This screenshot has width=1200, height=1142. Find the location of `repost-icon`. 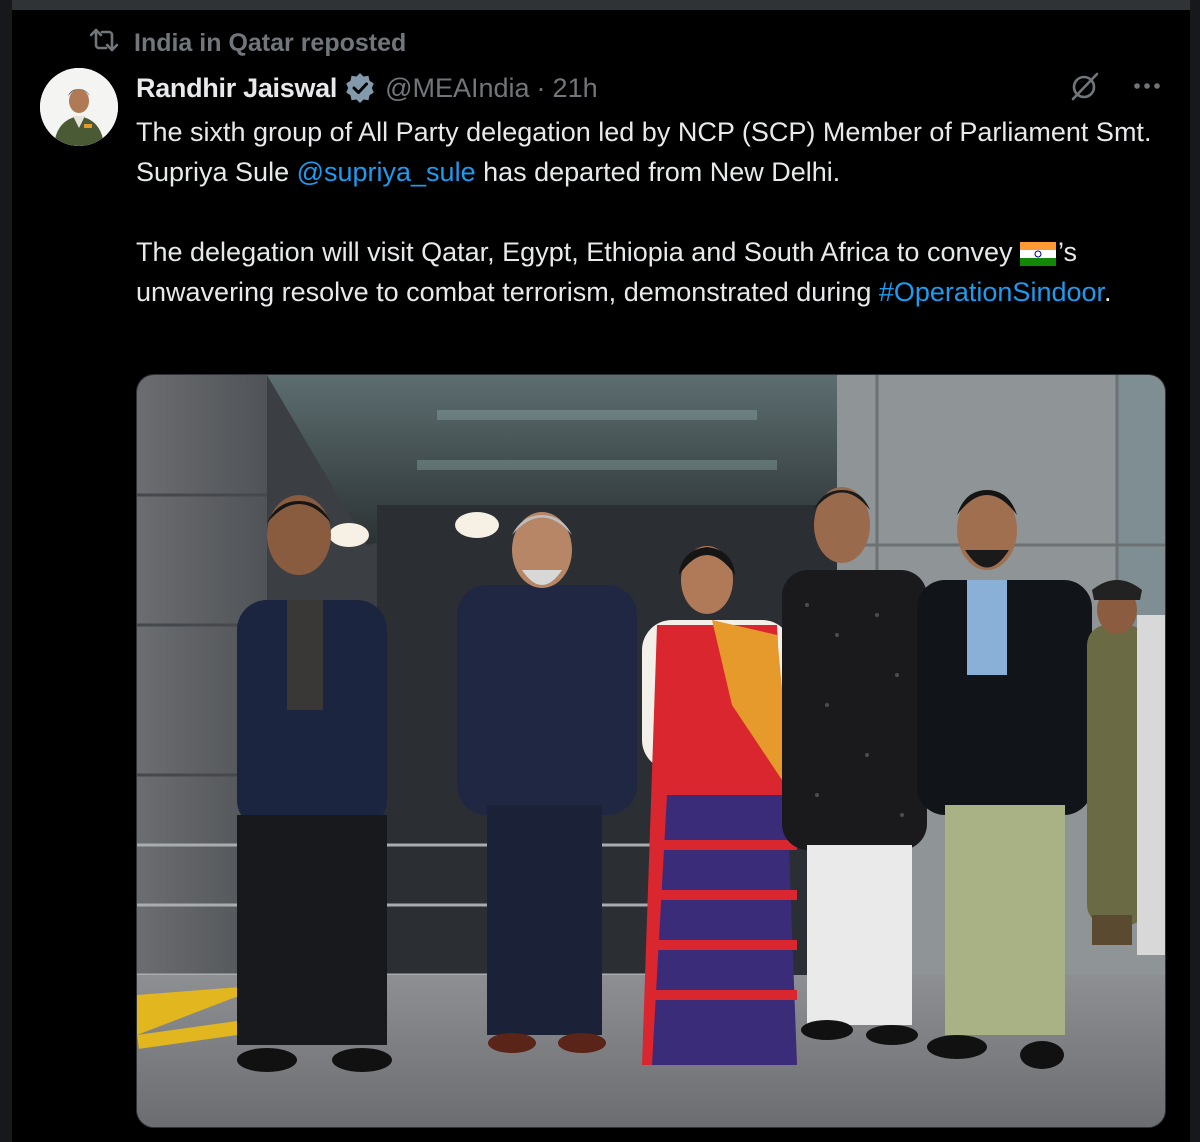

repost-icon is located at coordinates (104, 43).